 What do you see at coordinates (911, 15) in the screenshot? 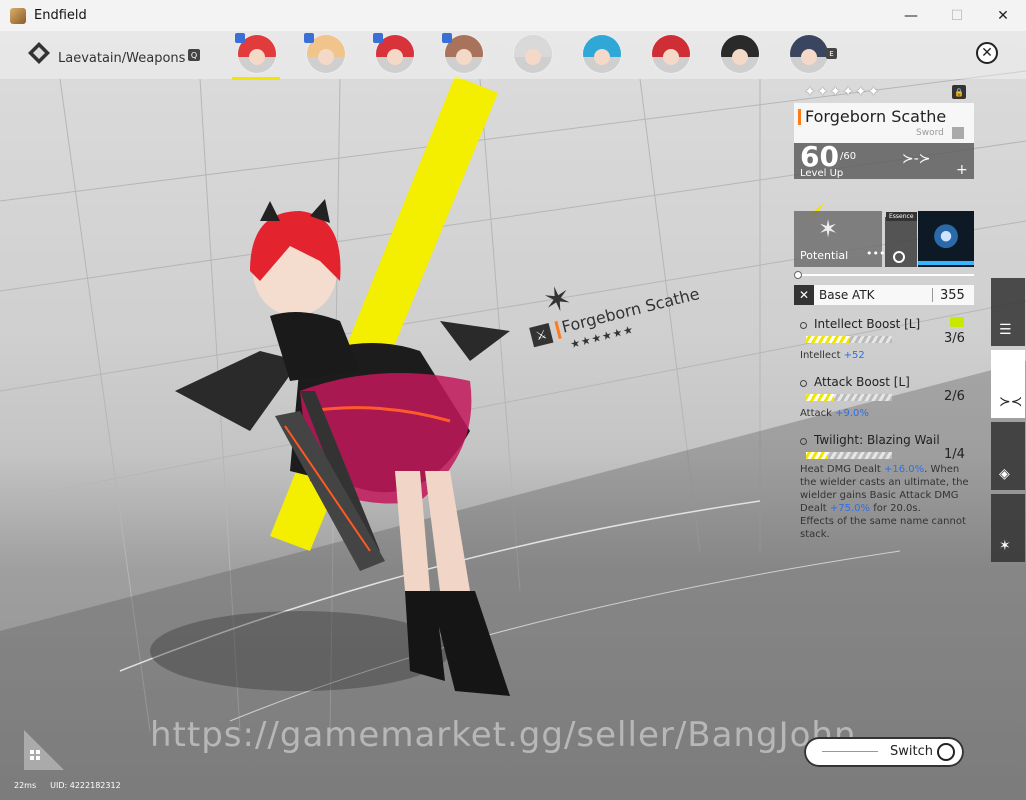
I see `minimize-button: —` at bounding box center [911, 15].